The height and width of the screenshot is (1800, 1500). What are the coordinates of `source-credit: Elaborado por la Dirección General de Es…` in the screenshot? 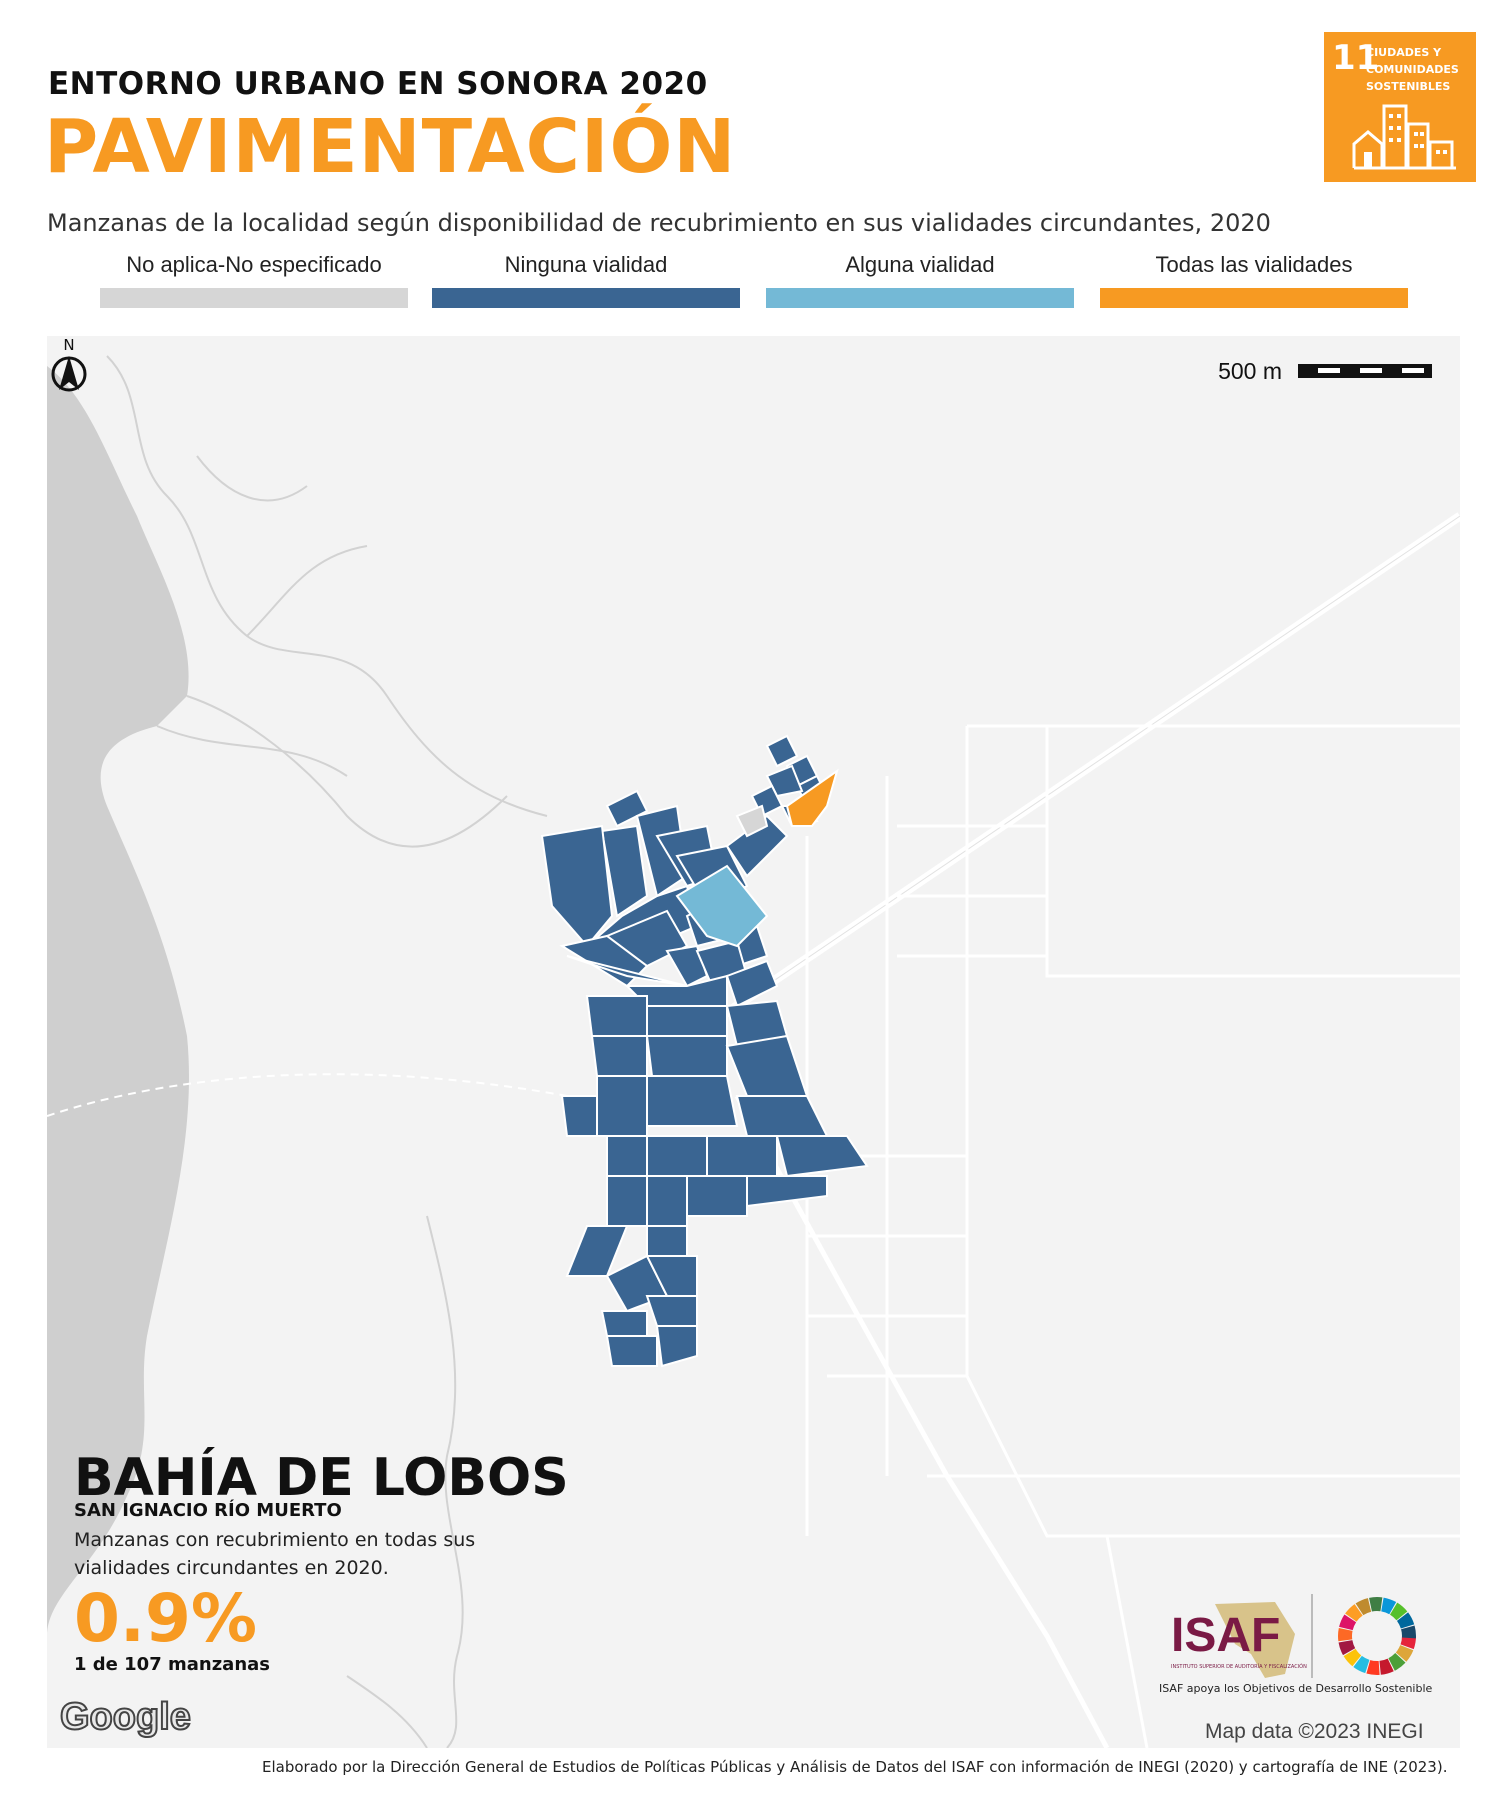 It's located at (855, 1767).